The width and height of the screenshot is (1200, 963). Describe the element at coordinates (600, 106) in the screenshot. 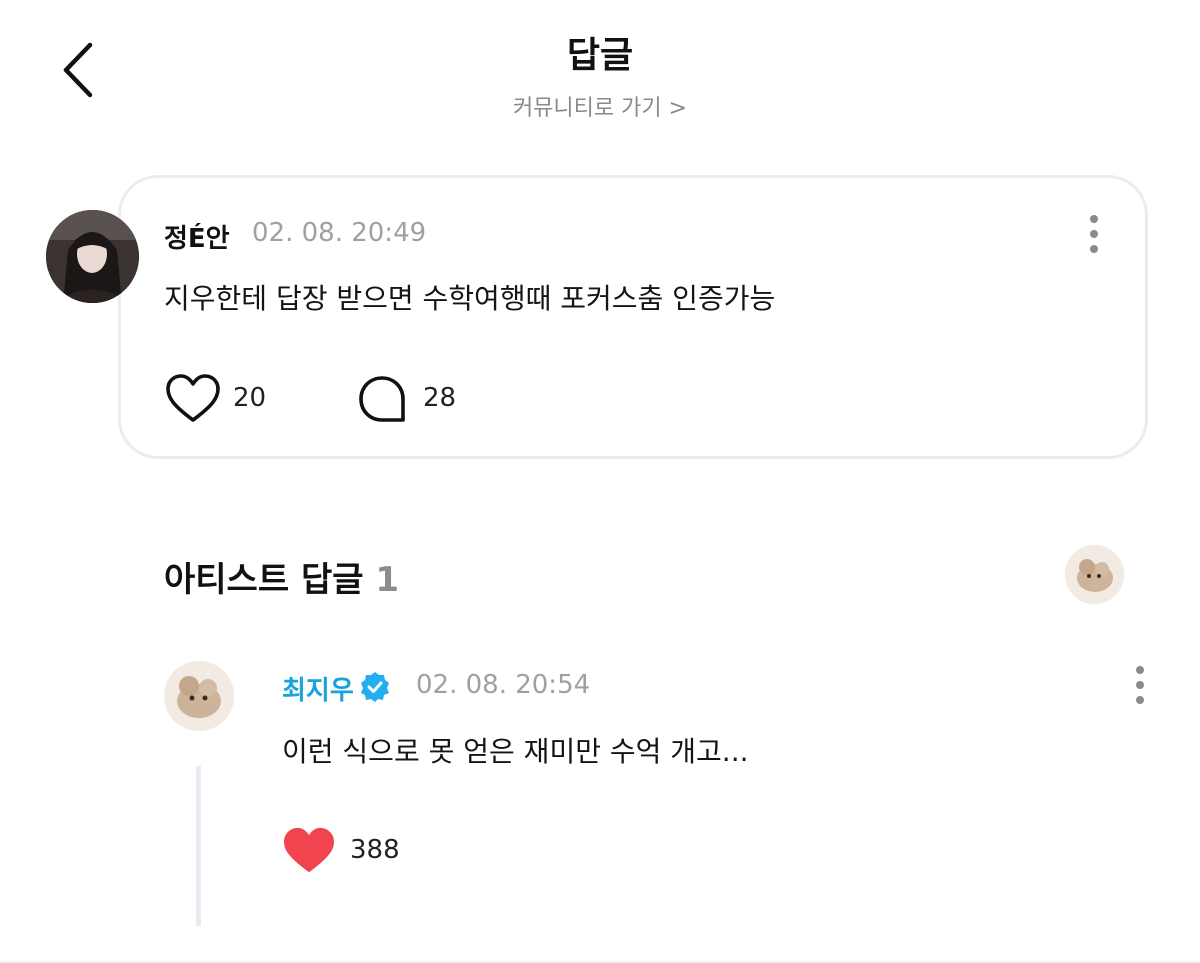

I see `community-link: 커뮤니티로 가기 >` at that location.